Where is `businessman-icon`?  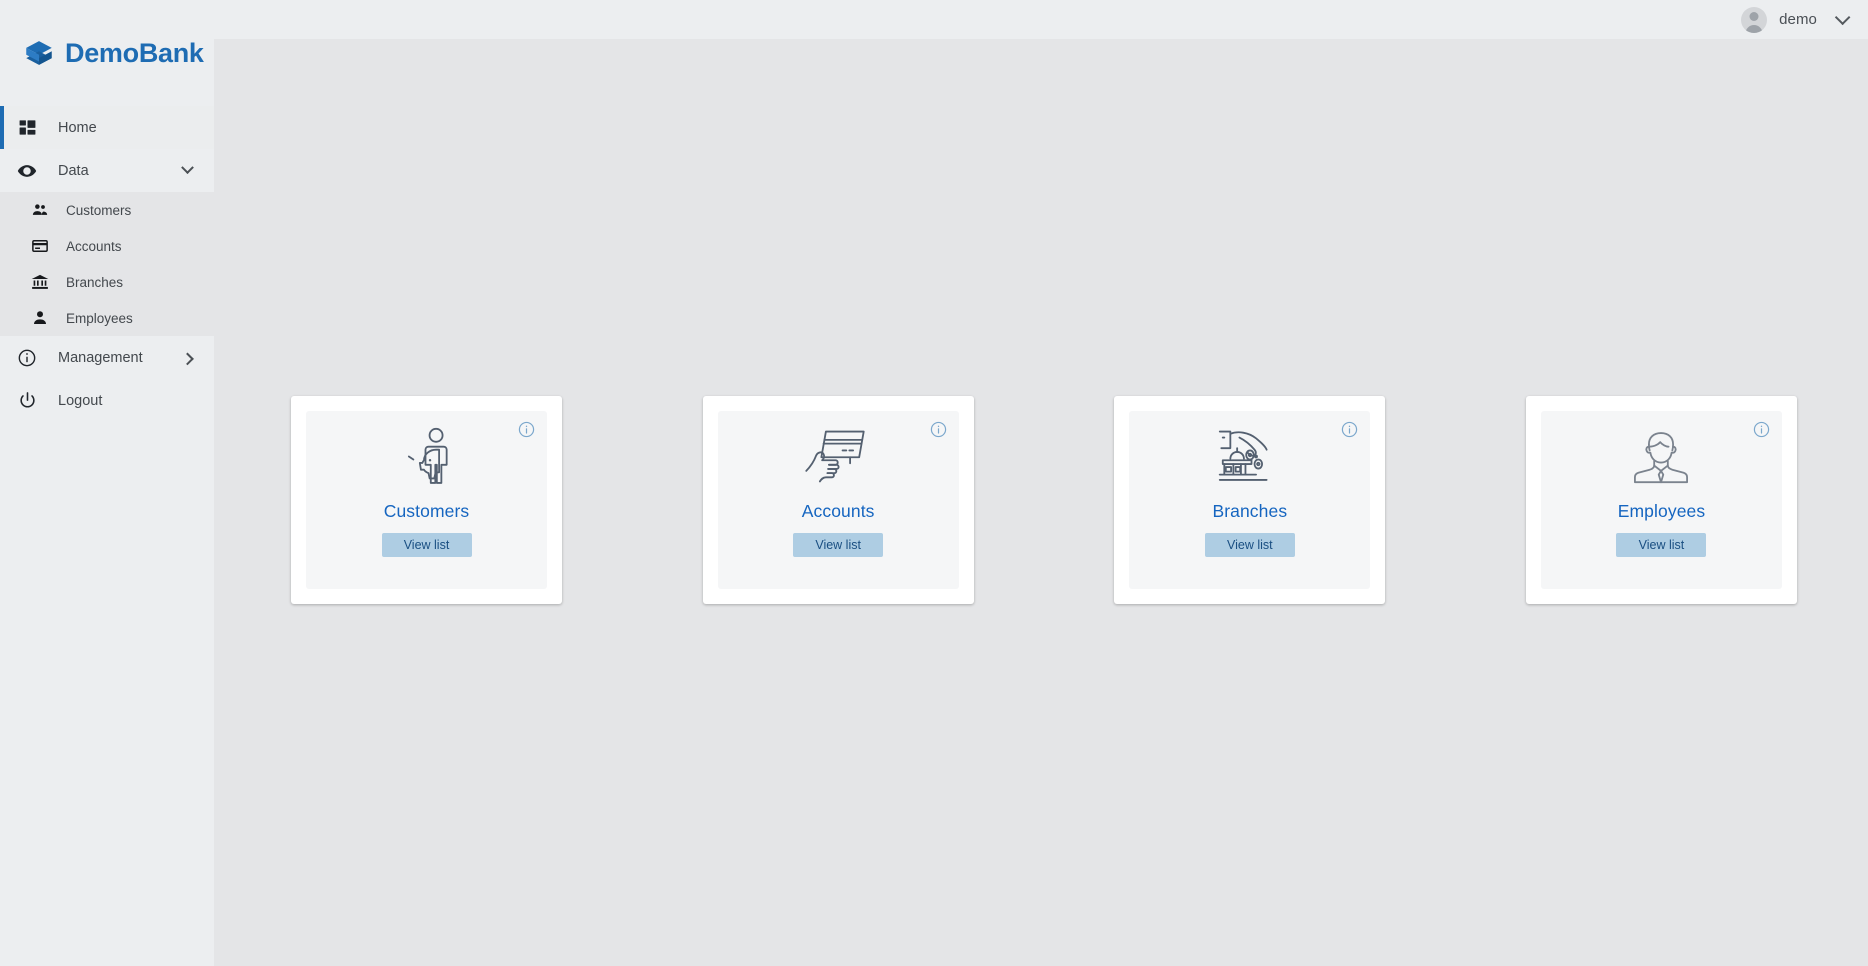 businessman-icon is located at coordinates (1661, 458).